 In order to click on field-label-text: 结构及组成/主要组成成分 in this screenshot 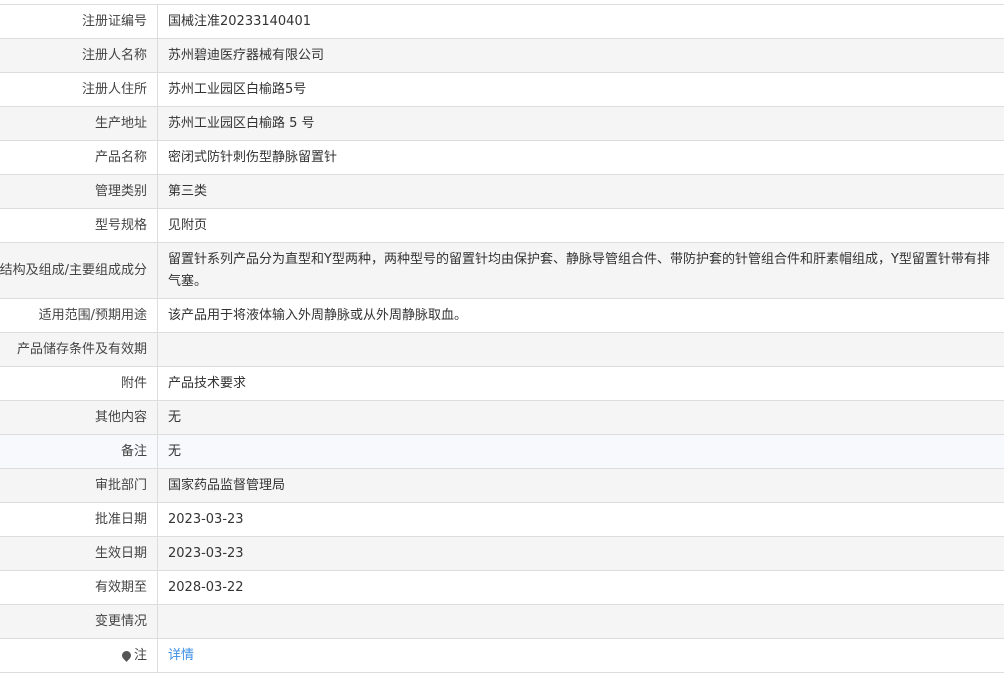, I will do `click(73, 270)`.